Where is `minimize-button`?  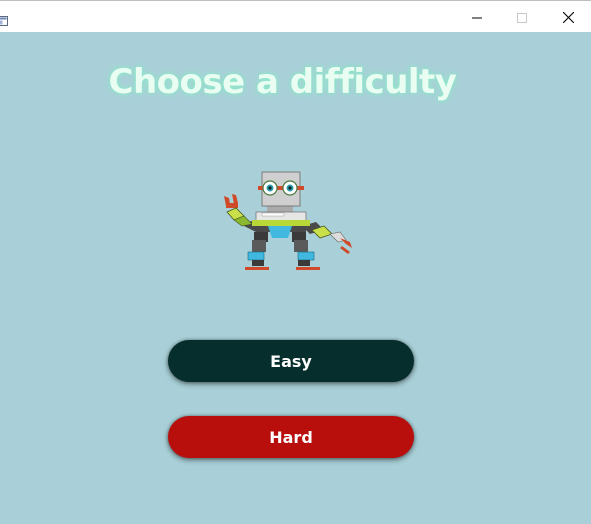 minimize-button is located at coordinates (477, 17).